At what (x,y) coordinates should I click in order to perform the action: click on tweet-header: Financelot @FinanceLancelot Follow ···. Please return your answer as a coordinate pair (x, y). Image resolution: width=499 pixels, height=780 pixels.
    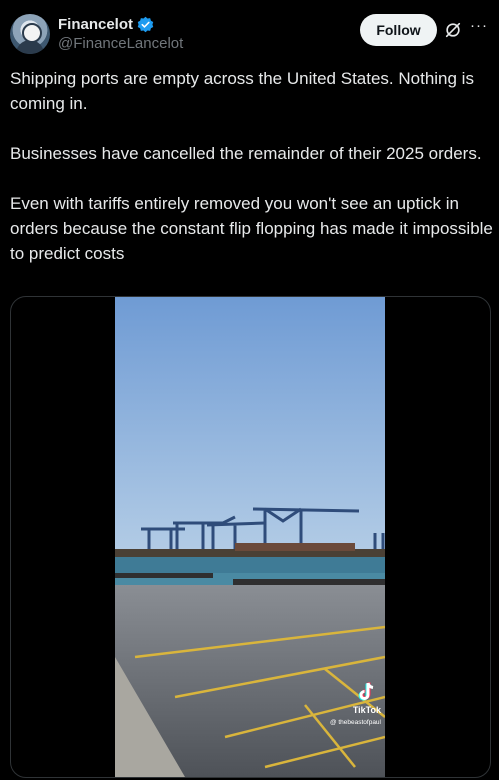
    Looking at the image, I should click on (249, 35).